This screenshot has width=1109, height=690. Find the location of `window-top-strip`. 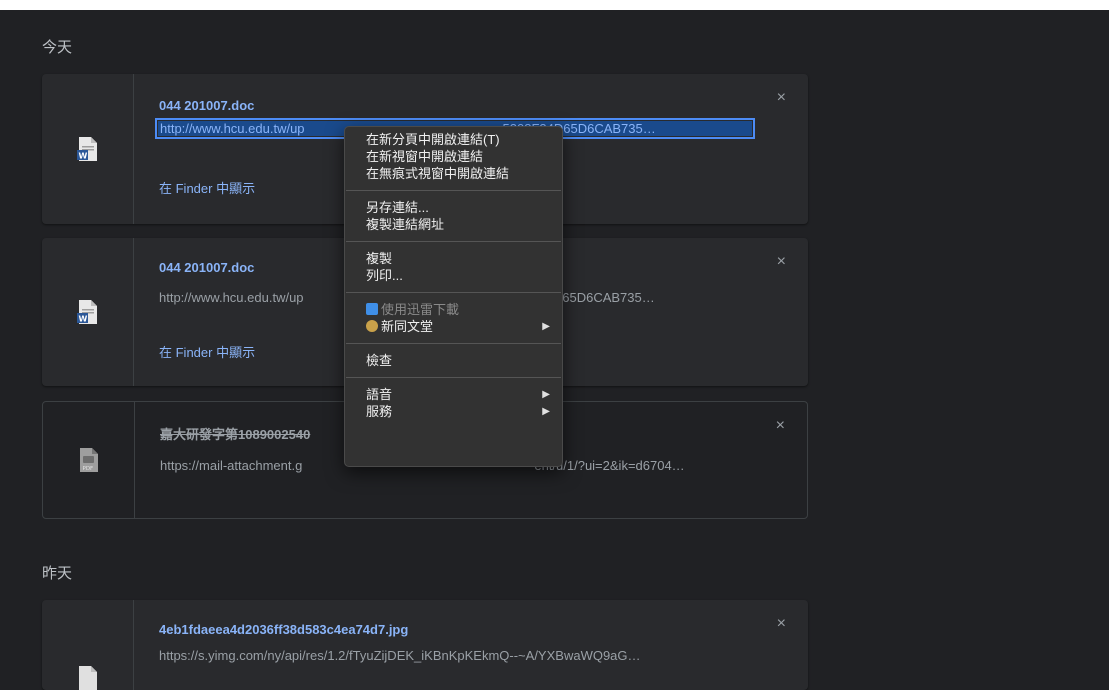

window-top-strip is located at coordinates (554, 5).